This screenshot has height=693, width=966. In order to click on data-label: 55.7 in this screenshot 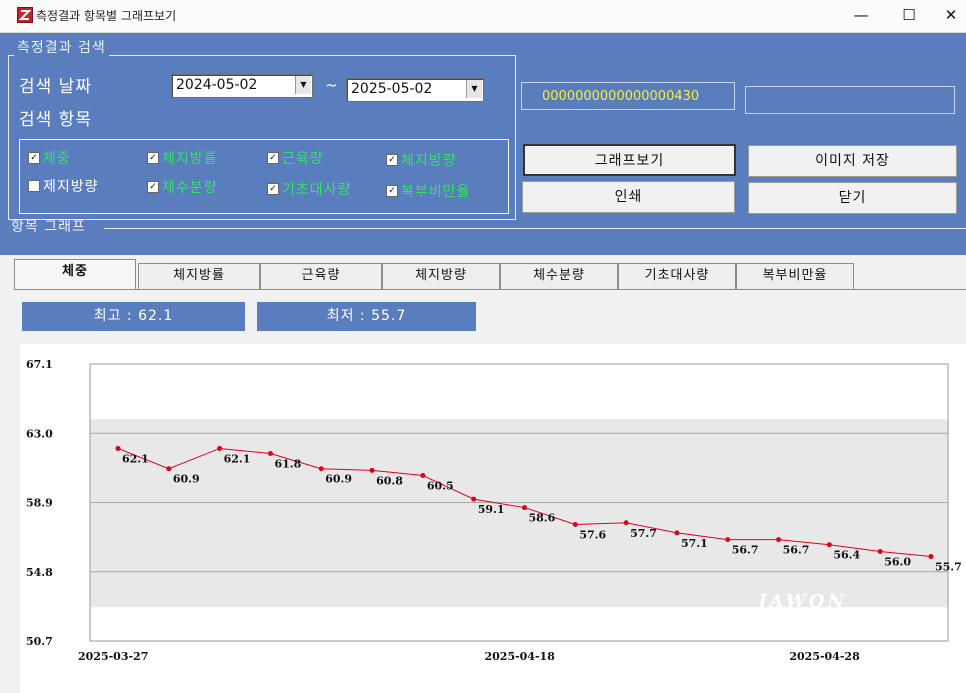, I will do `click(948, 567)`.